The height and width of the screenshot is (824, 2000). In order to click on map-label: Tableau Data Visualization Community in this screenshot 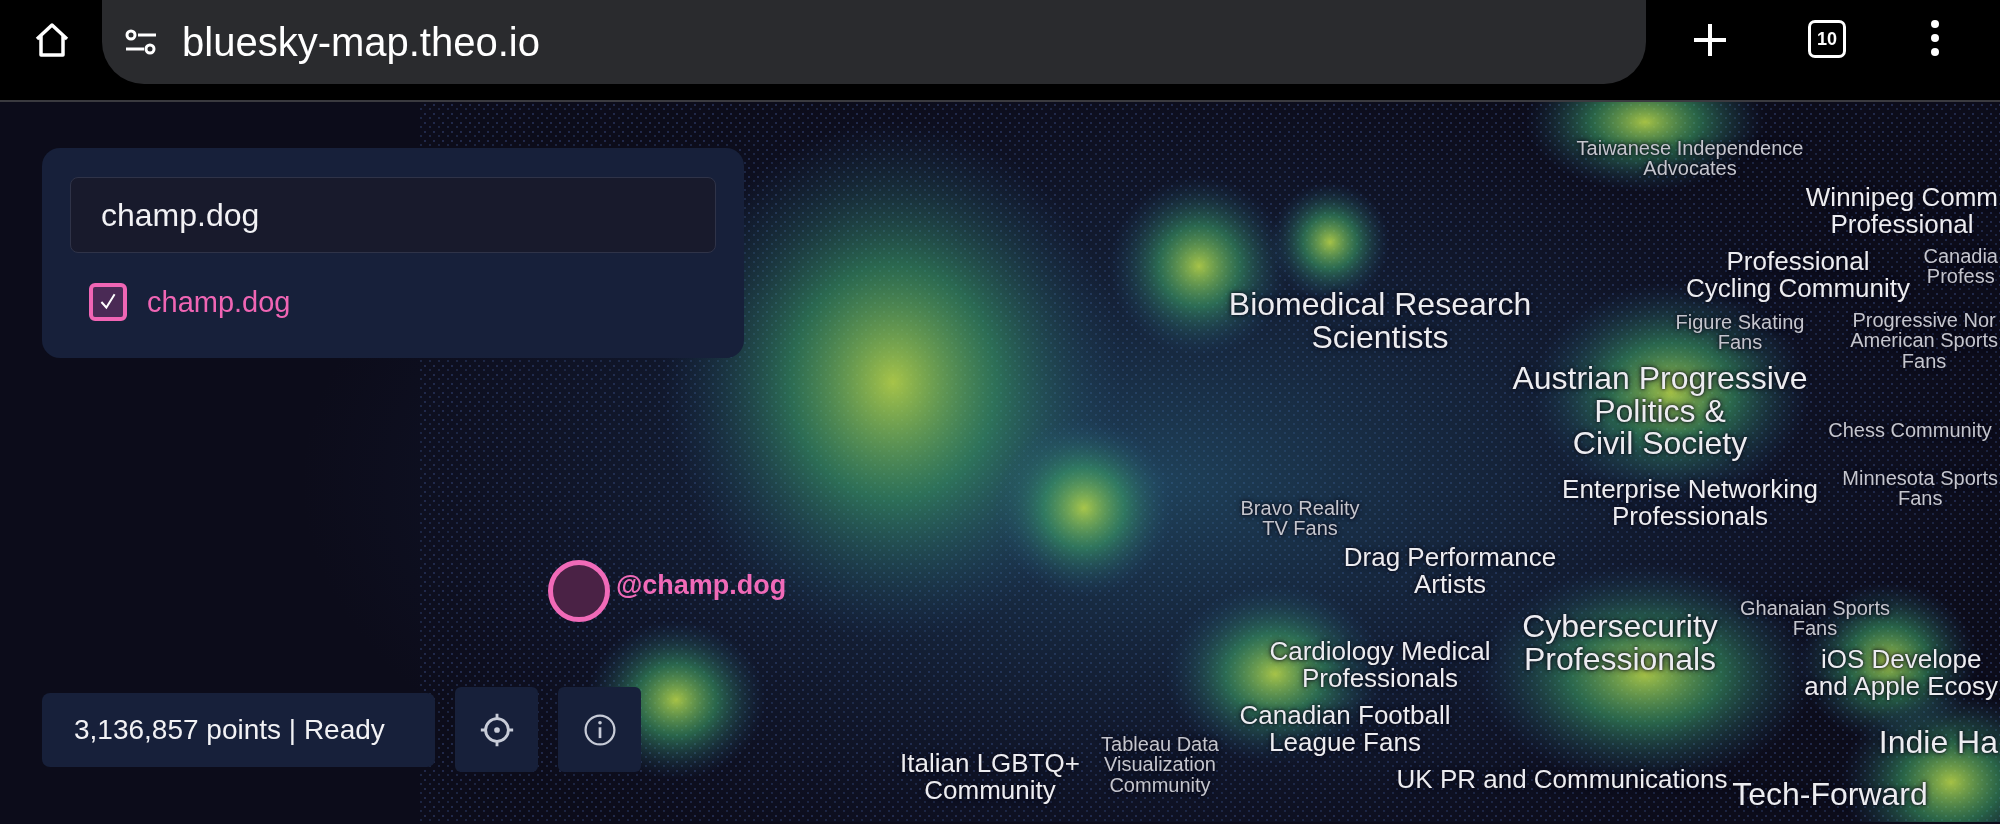, I will do `click(1160, 765)`.